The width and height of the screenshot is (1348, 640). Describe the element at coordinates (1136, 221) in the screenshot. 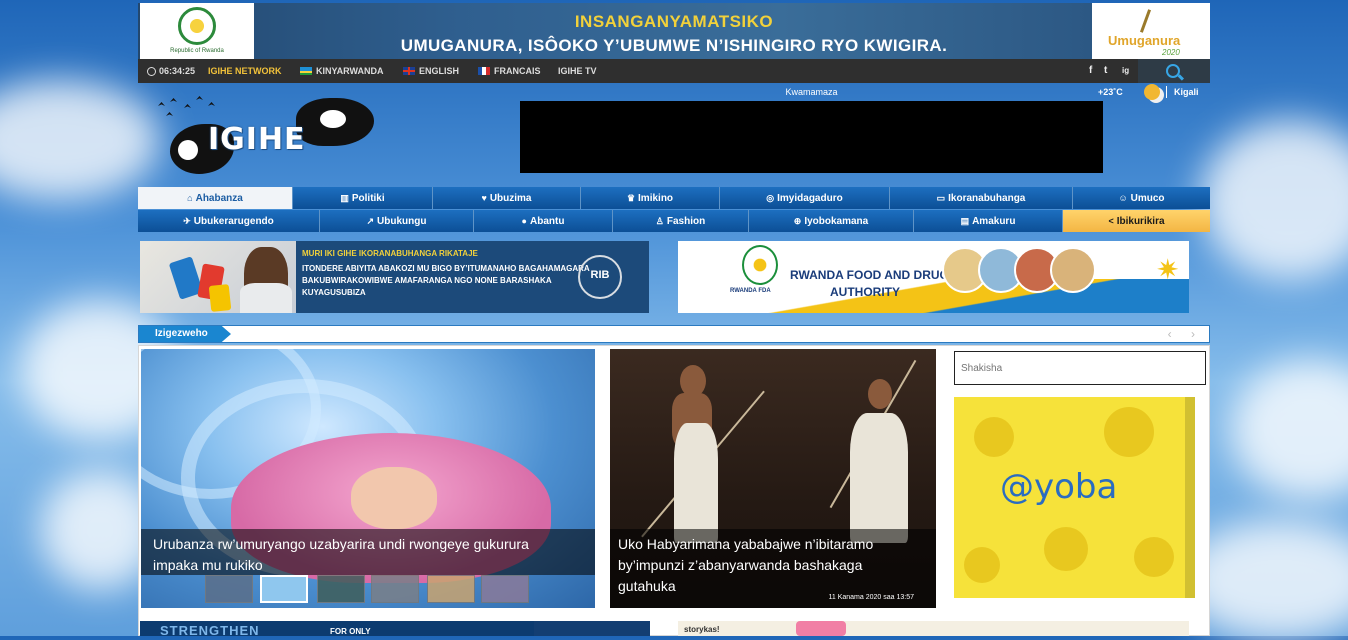

I see `nav-ibikurikira: < Ibikurikira` at that location.